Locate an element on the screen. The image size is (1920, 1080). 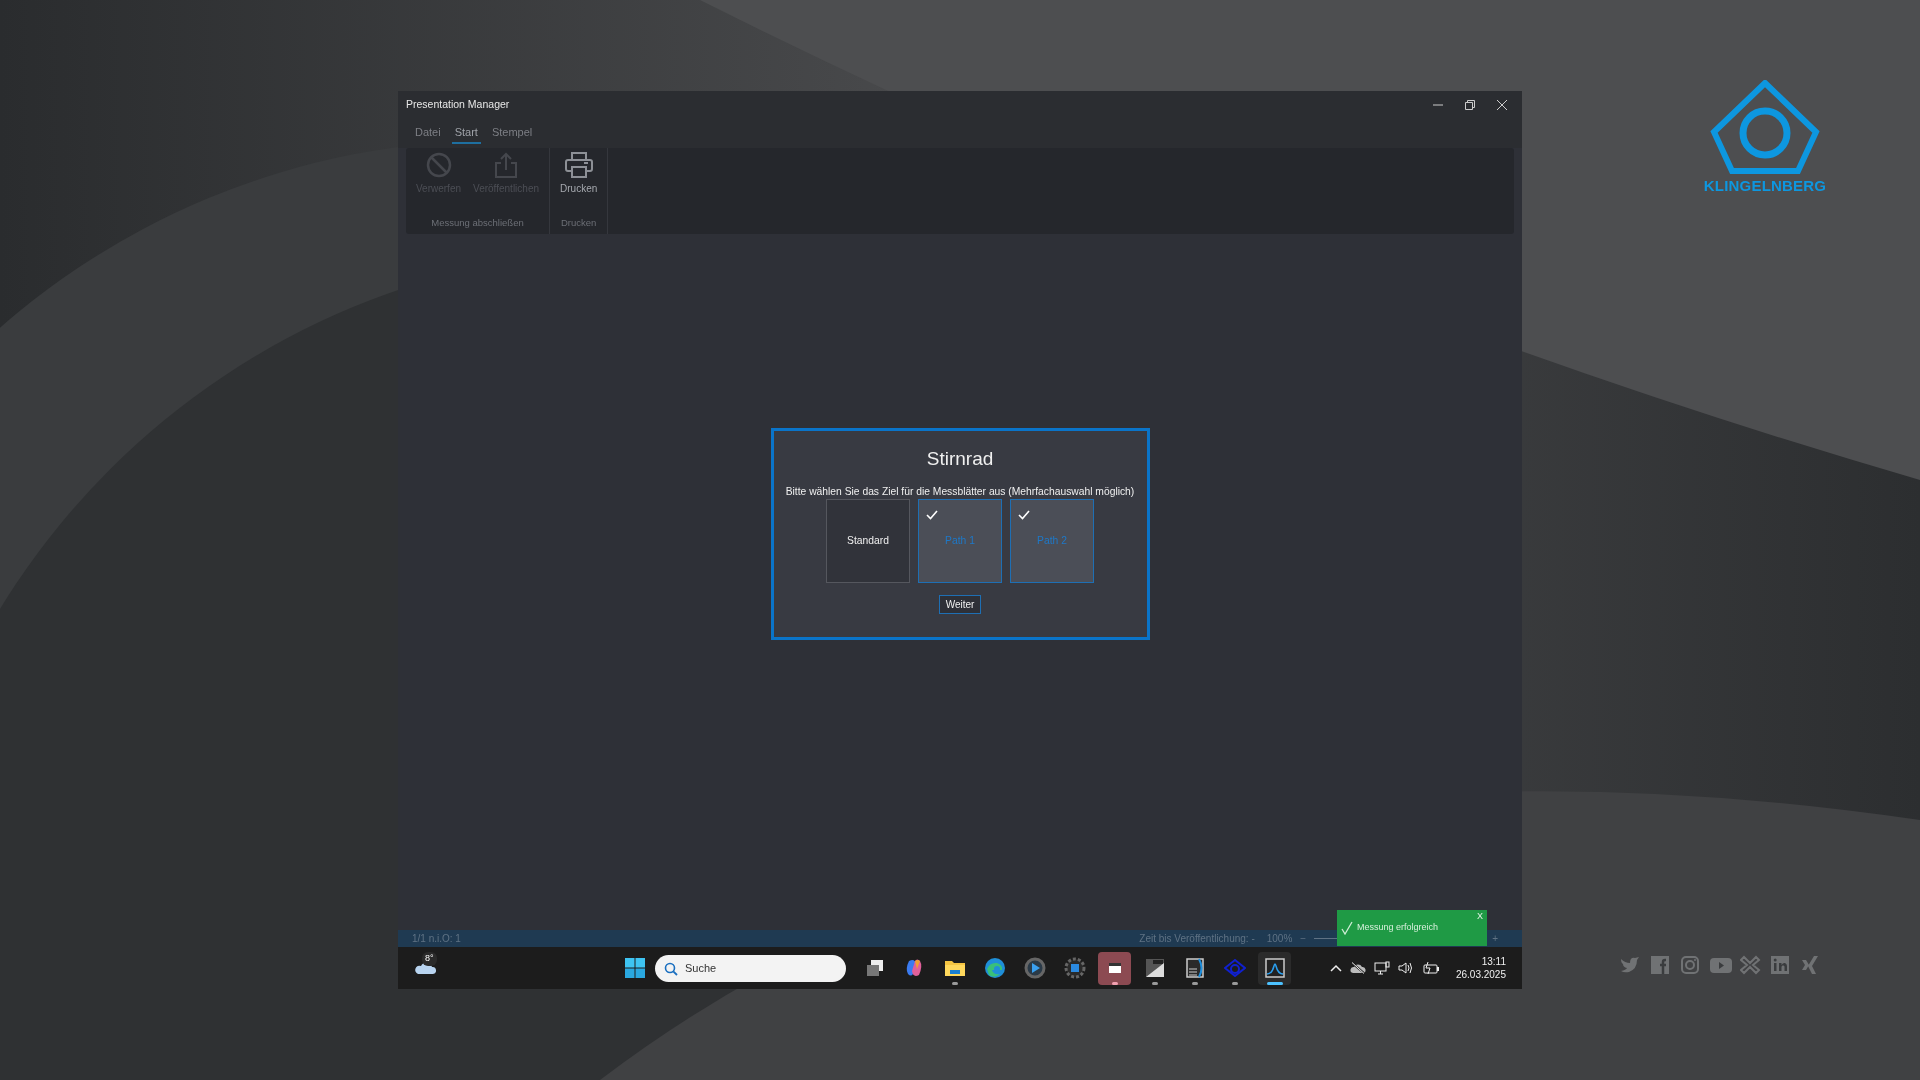
eye-icon is located at coordinates (1234, 968).